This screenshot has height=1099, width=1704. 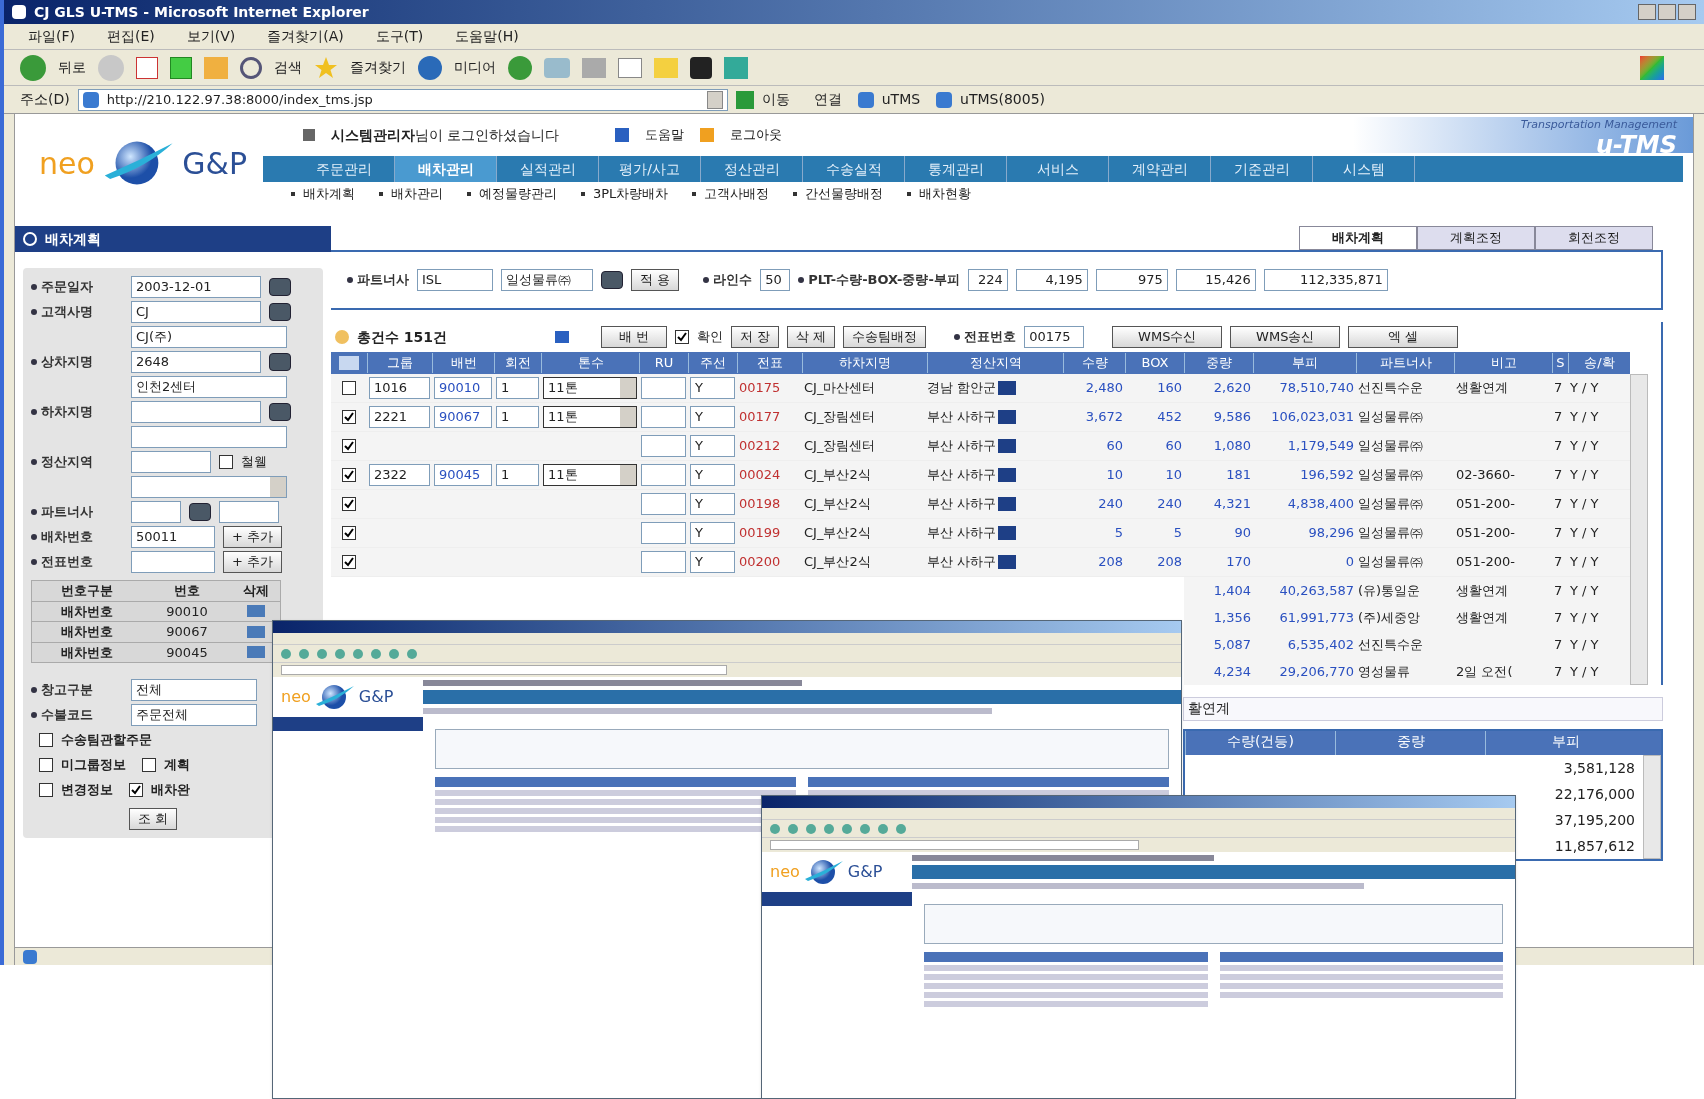 What do you see at coordinates (775, 99) in the screenshot?
I see `go-button: 이동` at bounding box center [775, 99].